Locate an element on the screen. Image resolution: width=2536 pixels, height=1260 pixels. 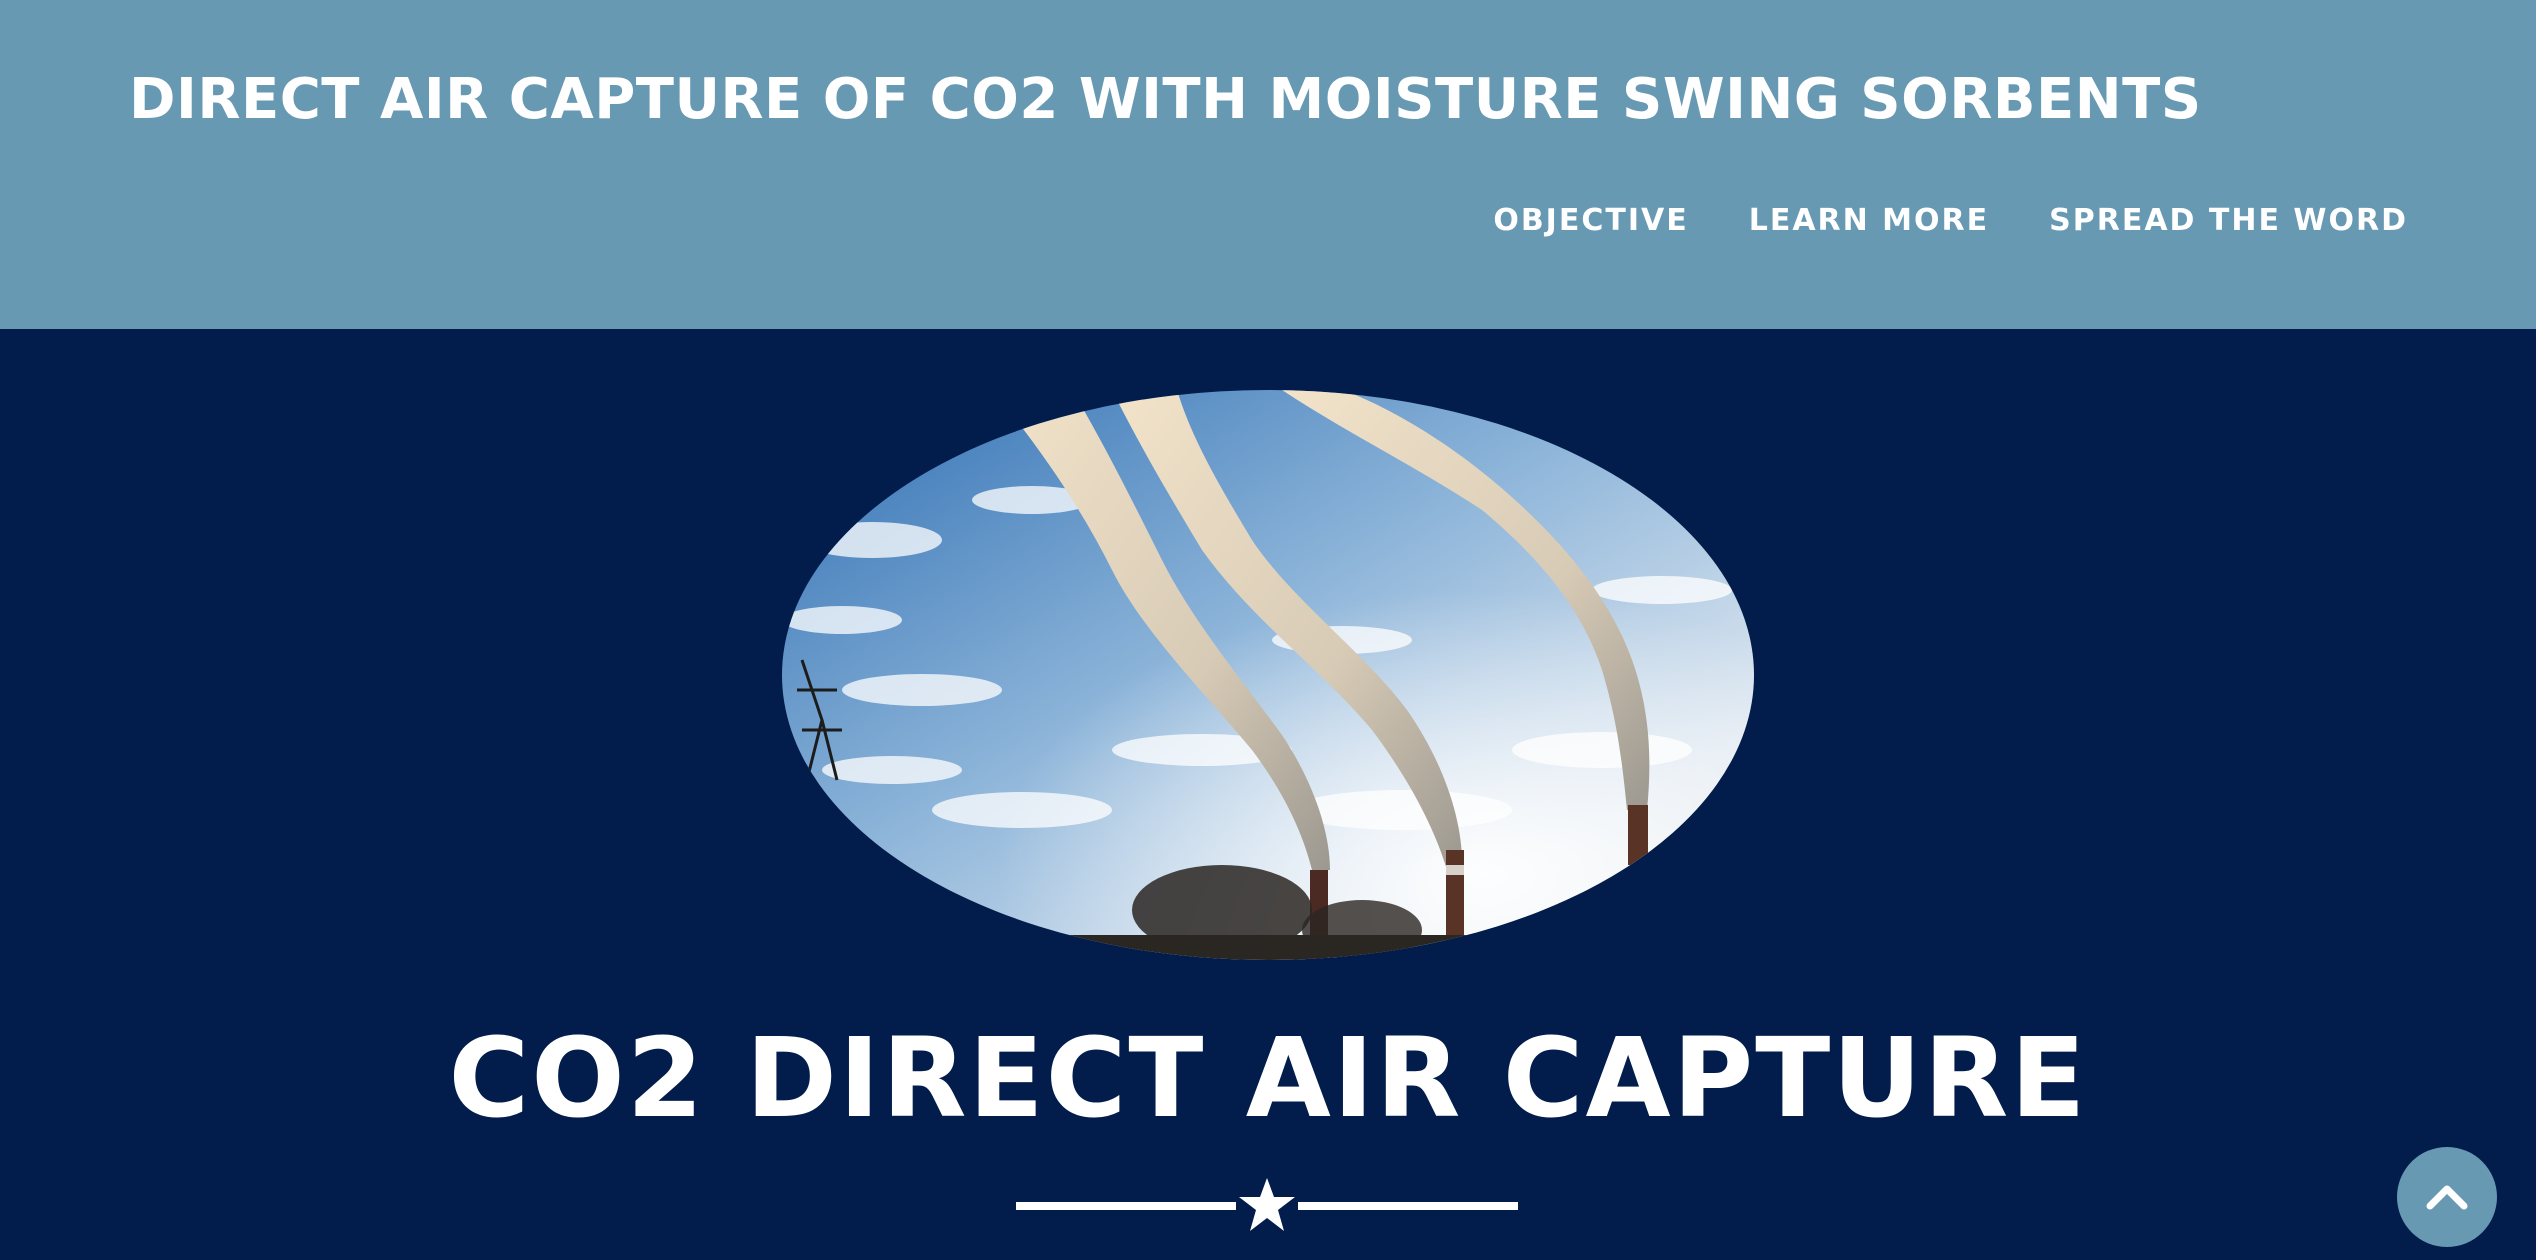
scroll-to-top-button is located at coordinates (2447, 1197).